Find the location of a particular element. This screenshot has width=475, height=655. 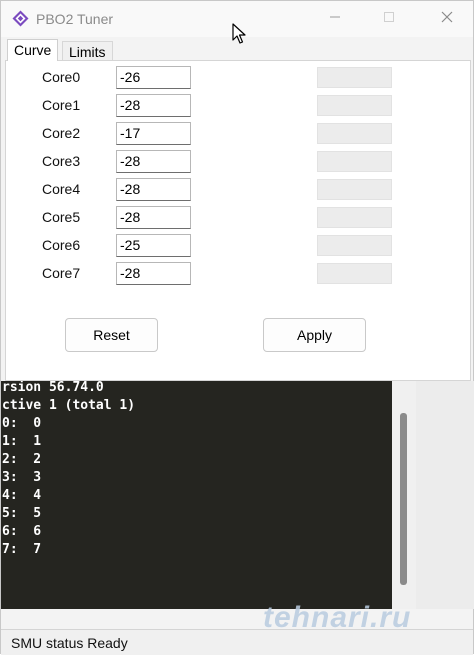

minimize-button is located at coordinates (335, 19).